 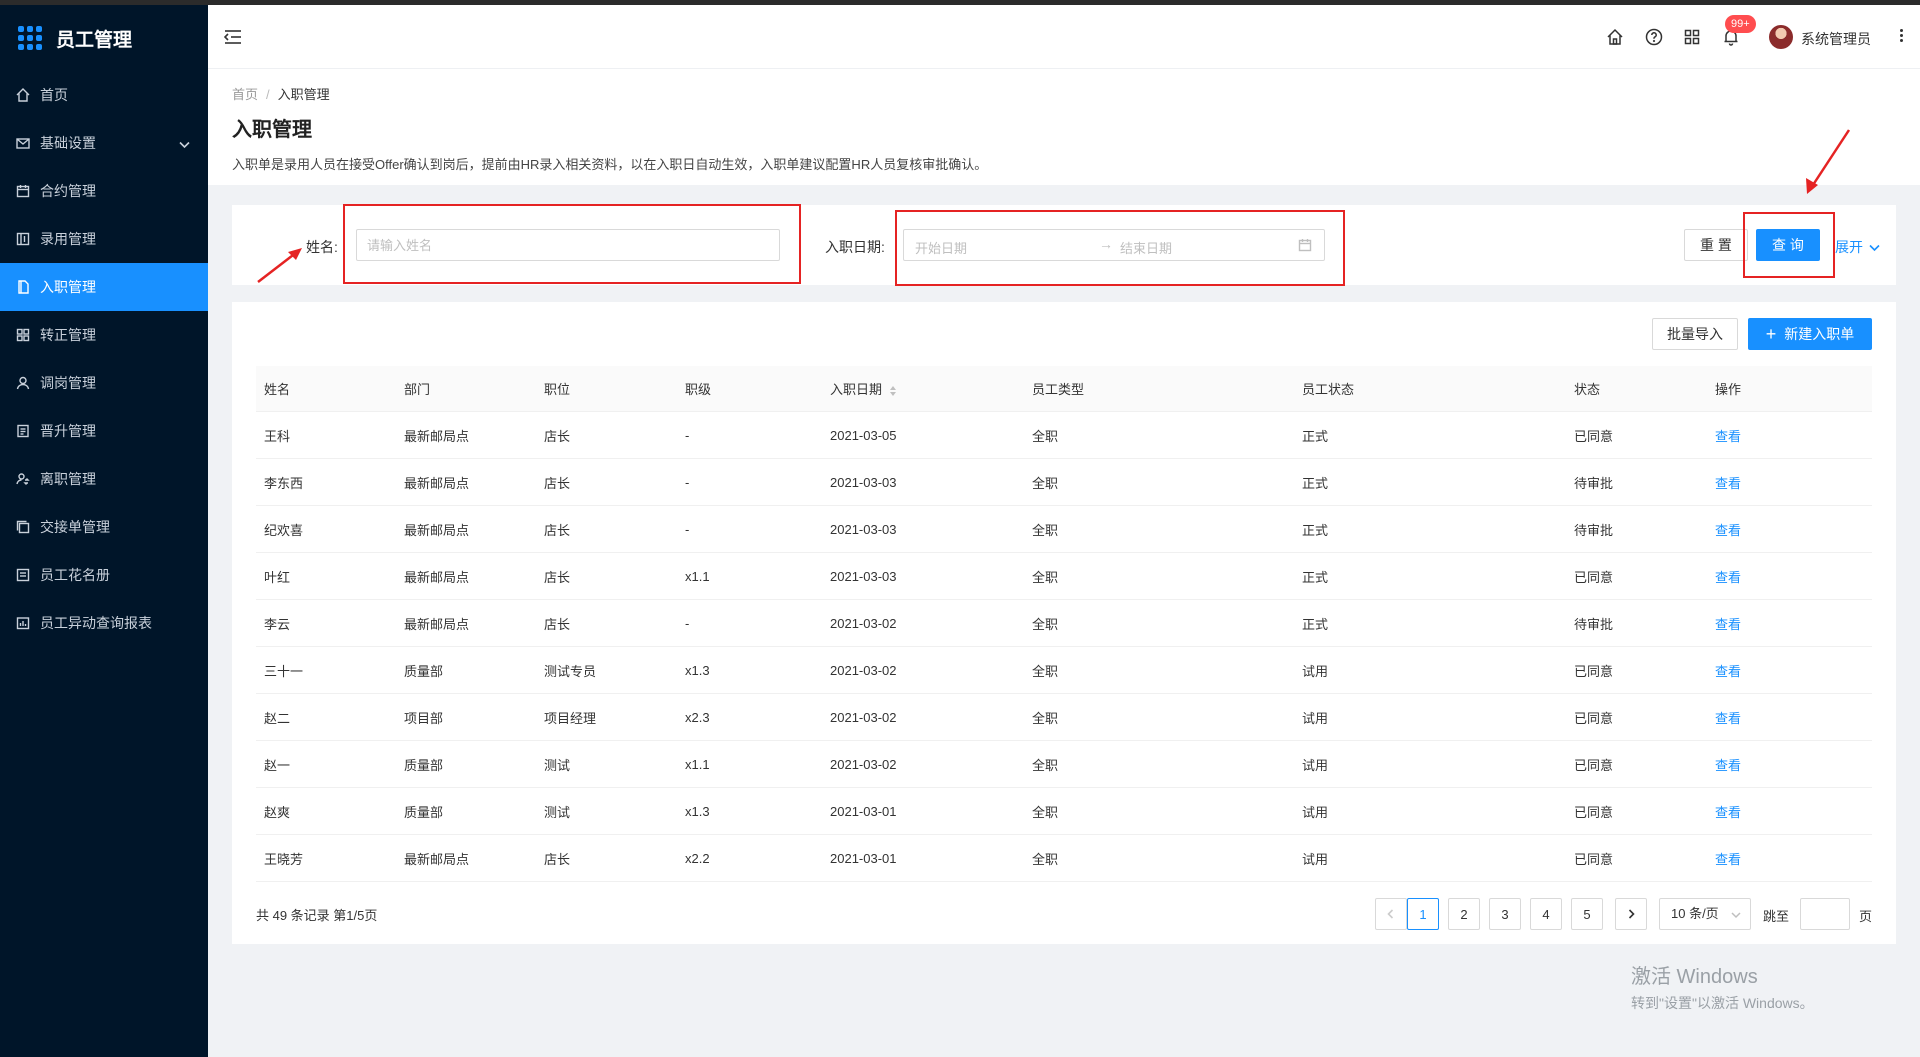 What do you see at coordinates (1106, 244) in the screenshot?
I see `range-arrow: →` at bounding box center [1106, 244].